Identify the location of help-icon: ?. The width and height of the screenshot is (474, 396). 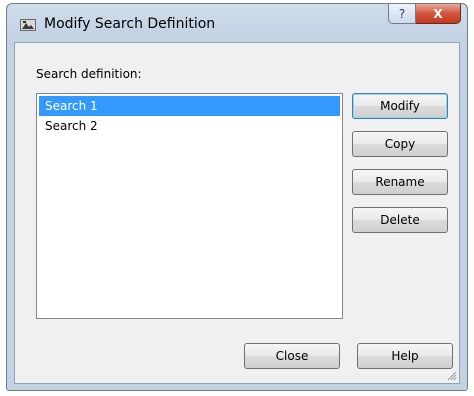
(402, 13).